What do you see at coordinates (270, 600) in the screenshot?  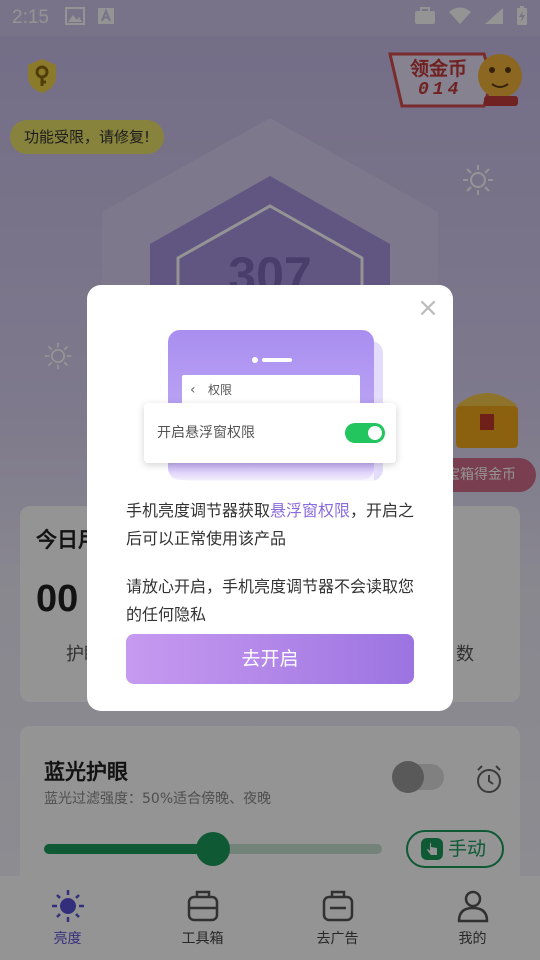 I see `dialog-message-2: 请放心开启，手机亮度调节器不会读取您的任何隐私` at bounding box center [270, 600].